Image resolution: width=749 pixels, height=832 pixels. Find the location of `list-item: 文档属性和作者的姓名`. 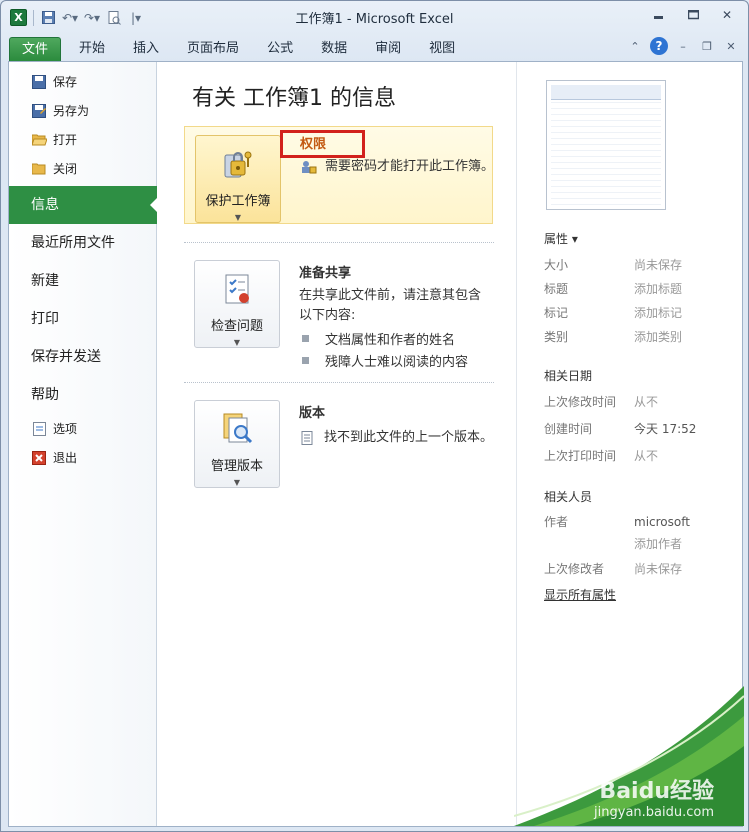

list-item: 文档属性和作者的姓名 is located at coordinates (383, 338).